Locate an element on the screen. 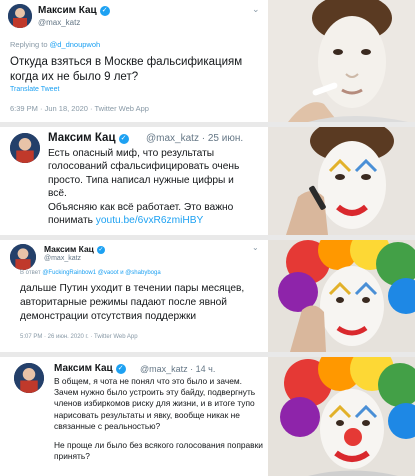 The height and width of the screenshot is (476, 415). translate-link: Translate Tweet is located at coordinates (34, 89).